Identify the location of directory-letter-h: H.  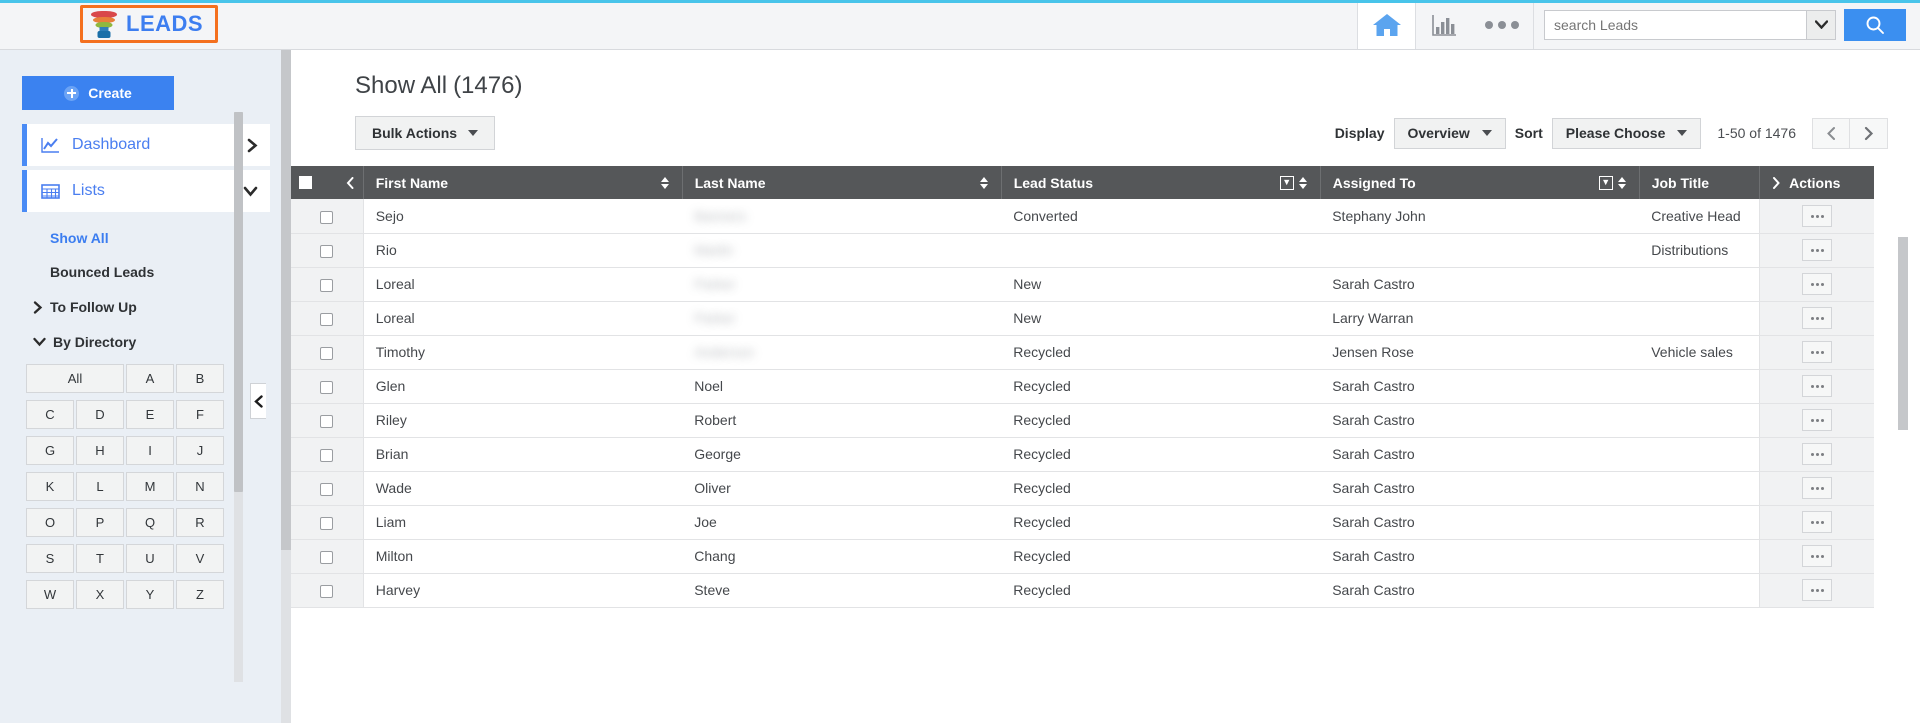
(100, 450).